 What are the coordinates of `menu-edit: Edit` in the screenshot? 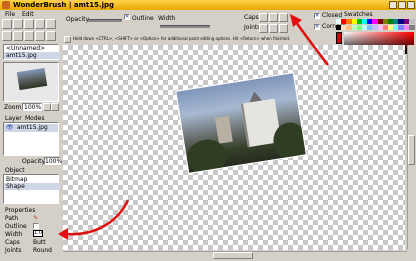 It's located at (28, 14).